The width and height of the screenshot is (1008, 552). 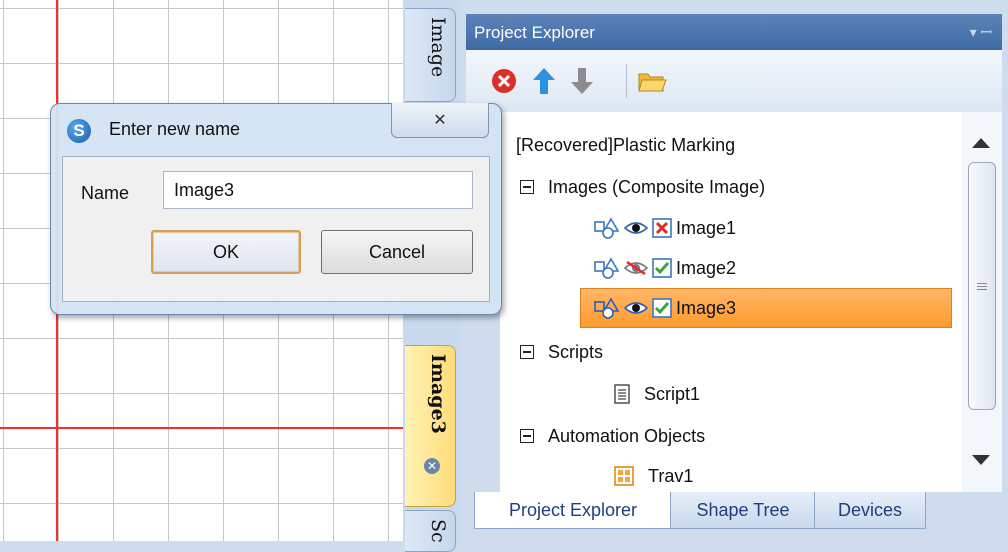 I want to click on panel-bottom-tabs: Project Explorer Shape Tree Devices, so click(x=734, y=516).